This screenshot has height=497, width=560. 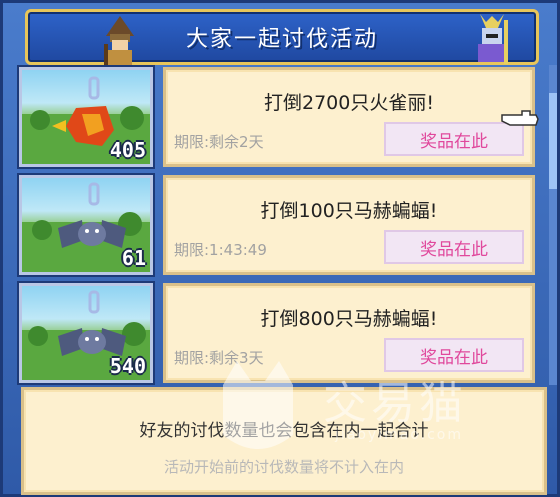 I want to click on monster-thumbnail: 405, so click(x=86, y=117).